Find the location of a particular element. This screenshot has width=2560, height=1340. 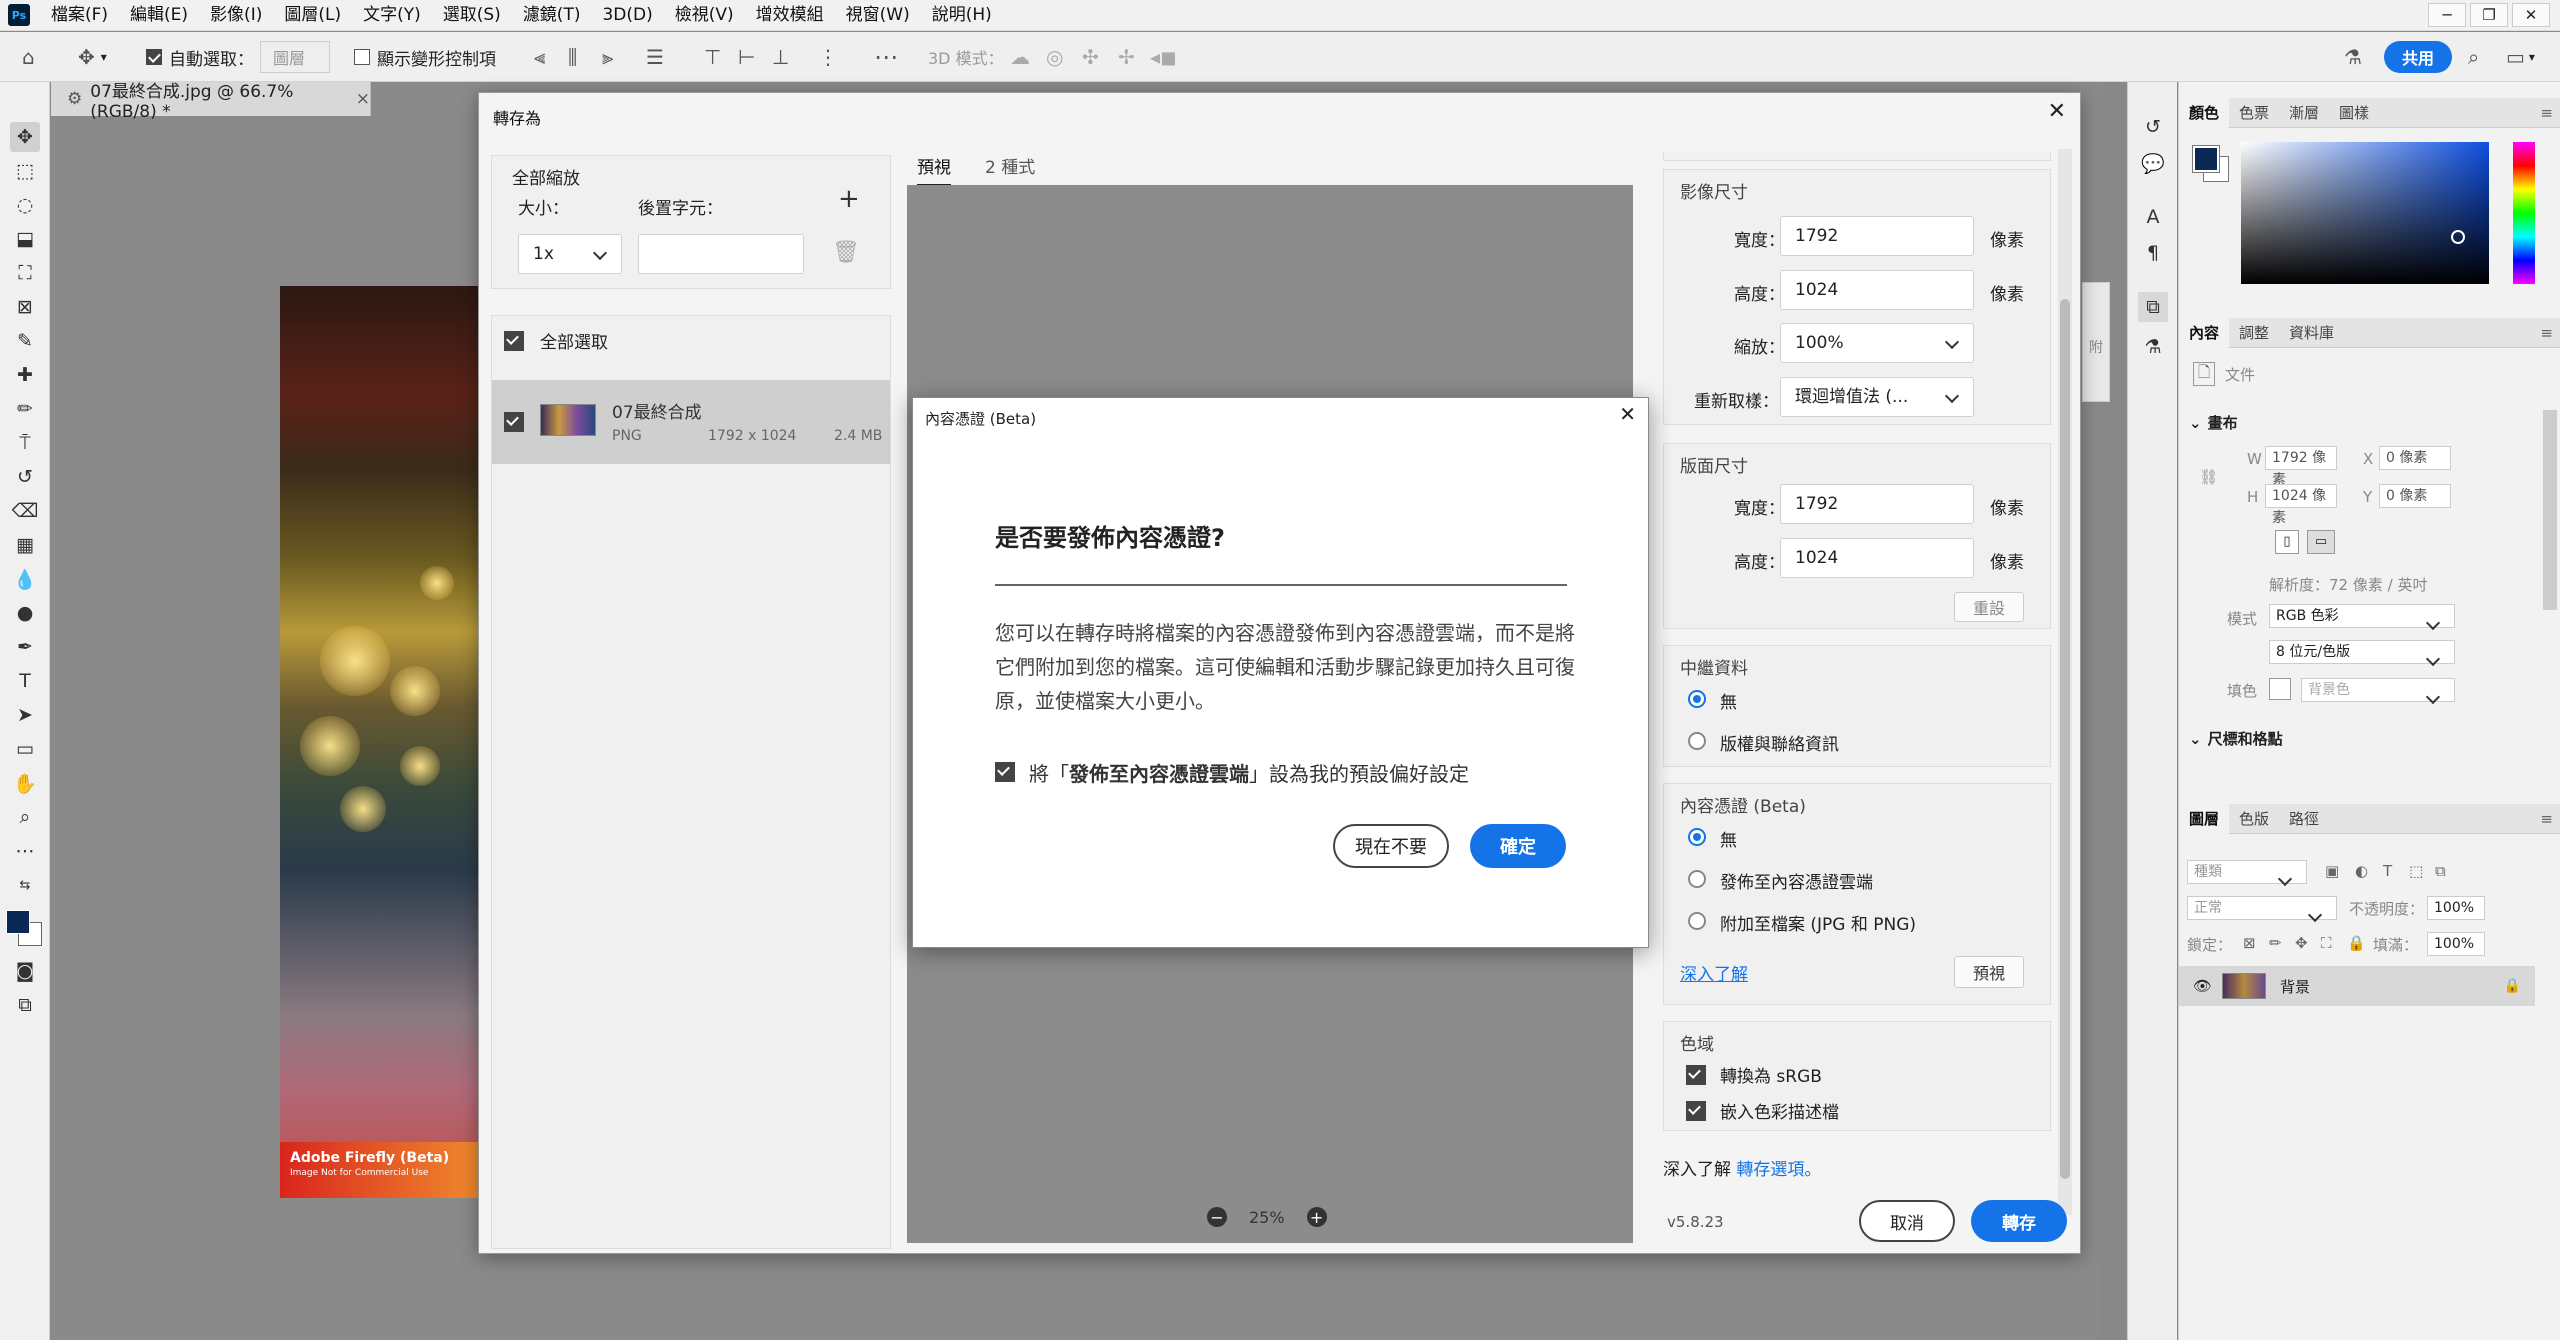

lock-artboard-icon: ⛶ is located at coordinates (2326, 943).